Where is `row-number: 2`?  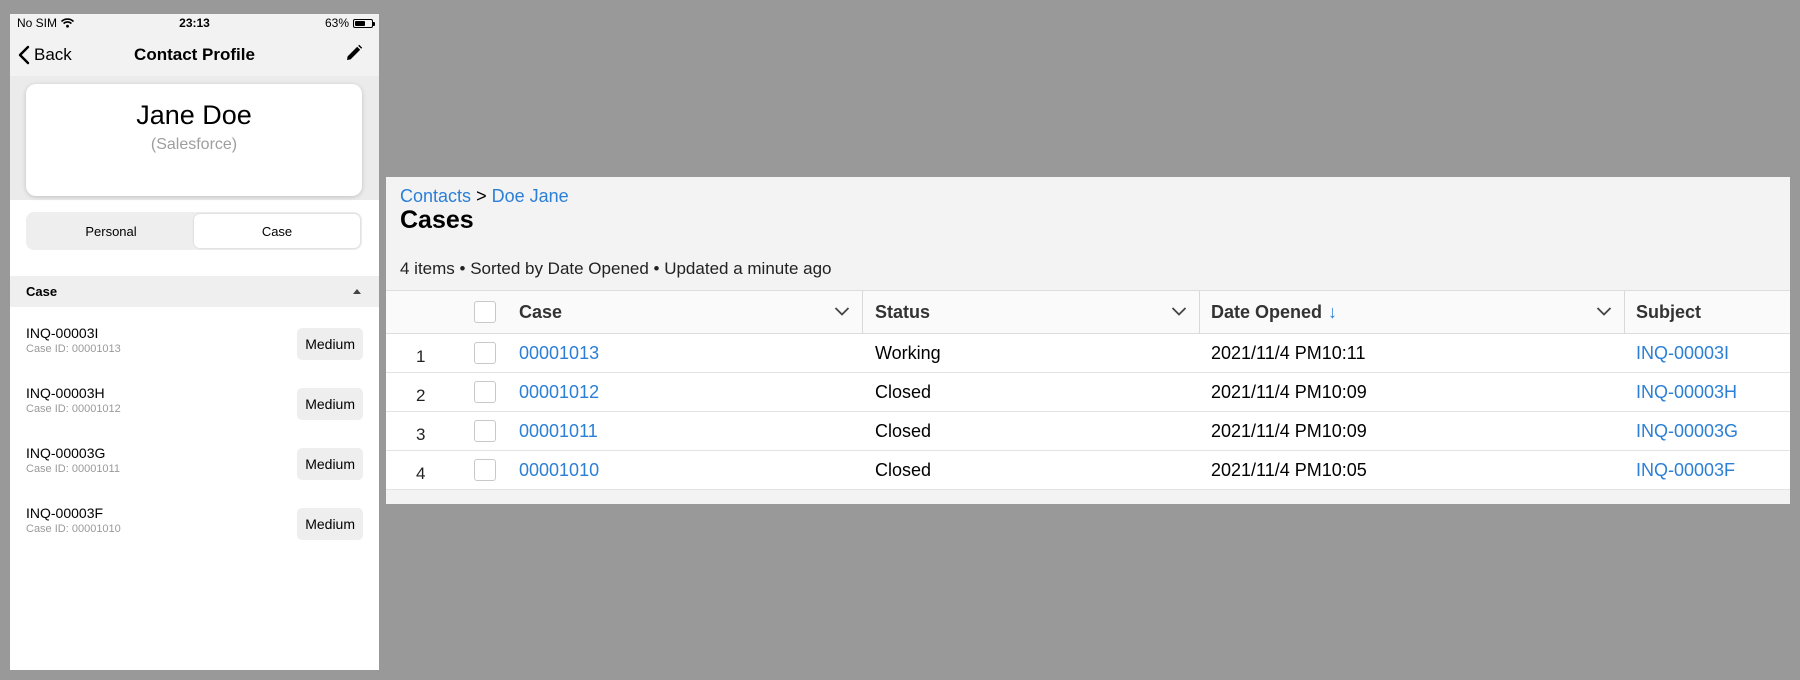 row-number: 2 is located at coordinates (421, 395).